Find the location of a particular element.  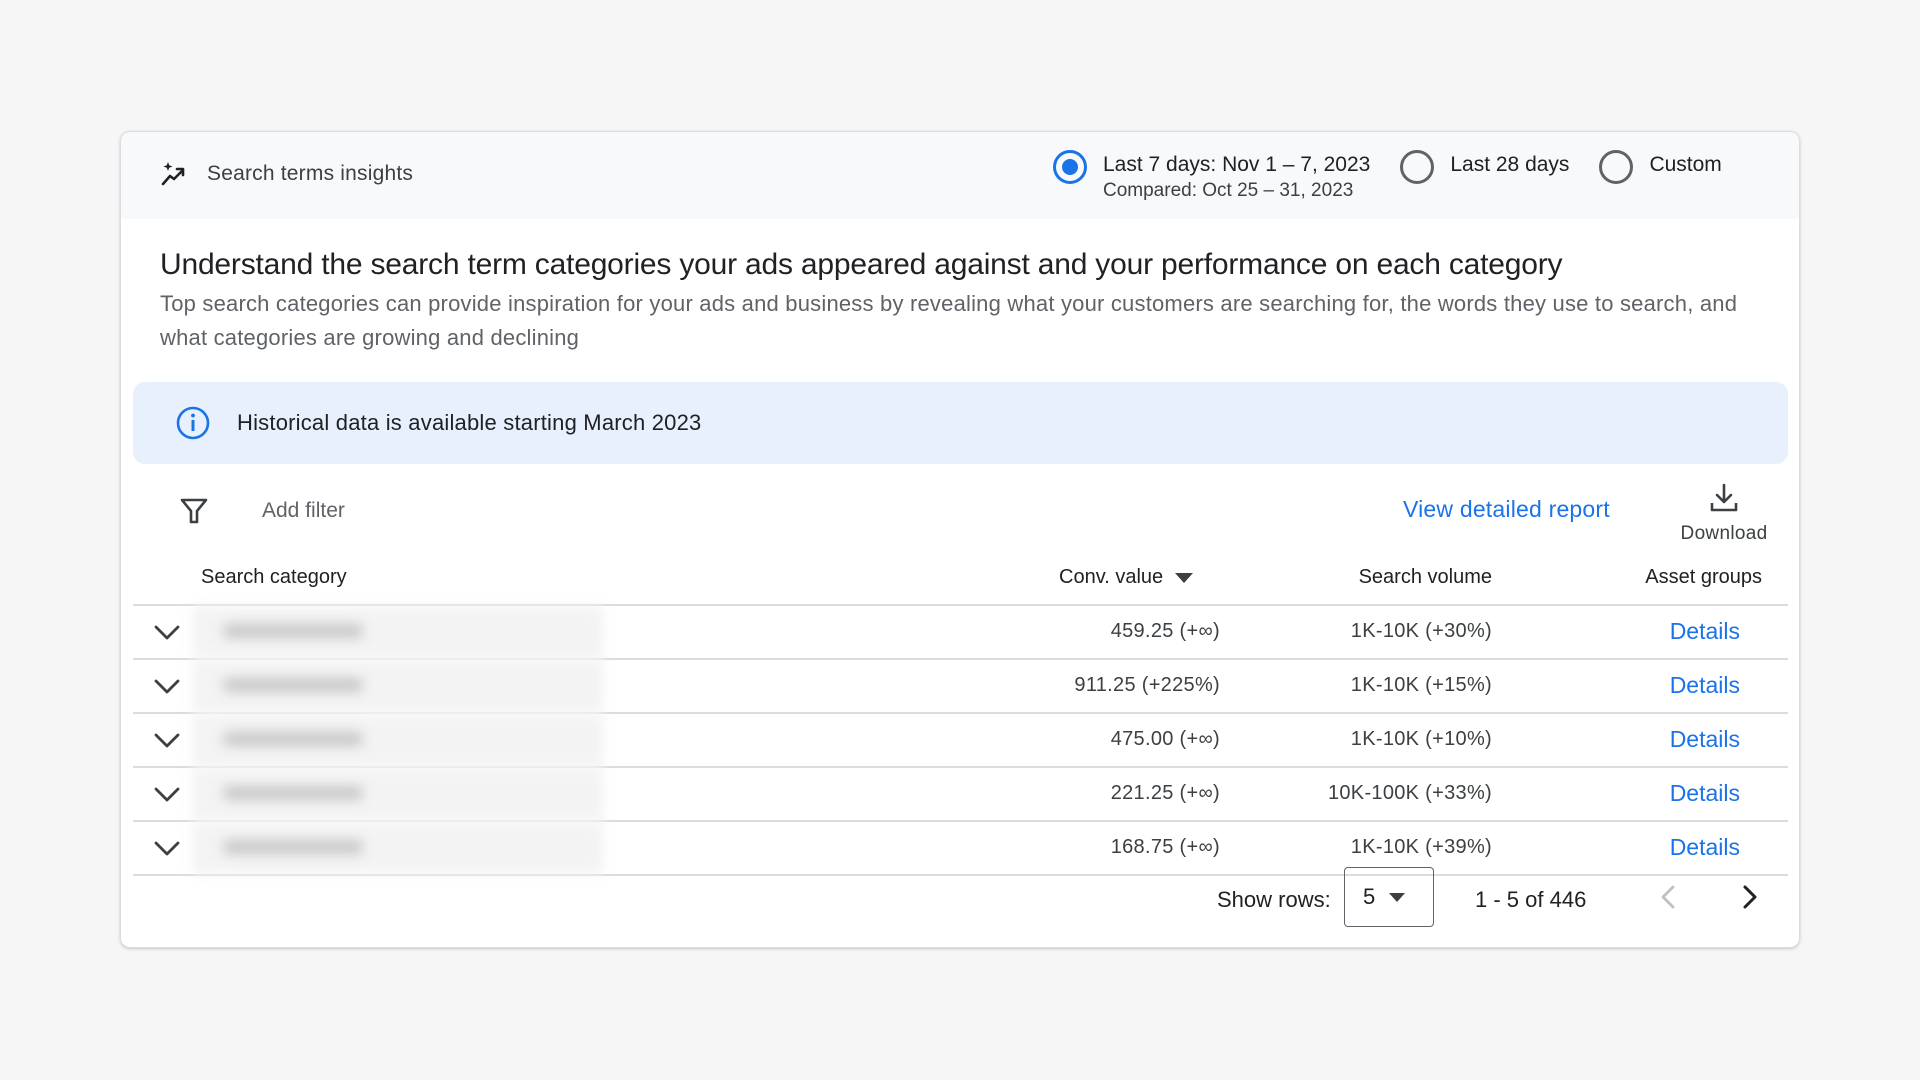

column-header-search-category: Search category is located at coordinates (274, 577).